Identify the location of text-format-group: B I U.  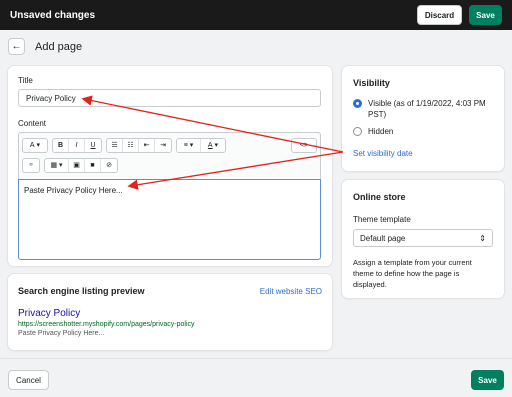
(77, 145).